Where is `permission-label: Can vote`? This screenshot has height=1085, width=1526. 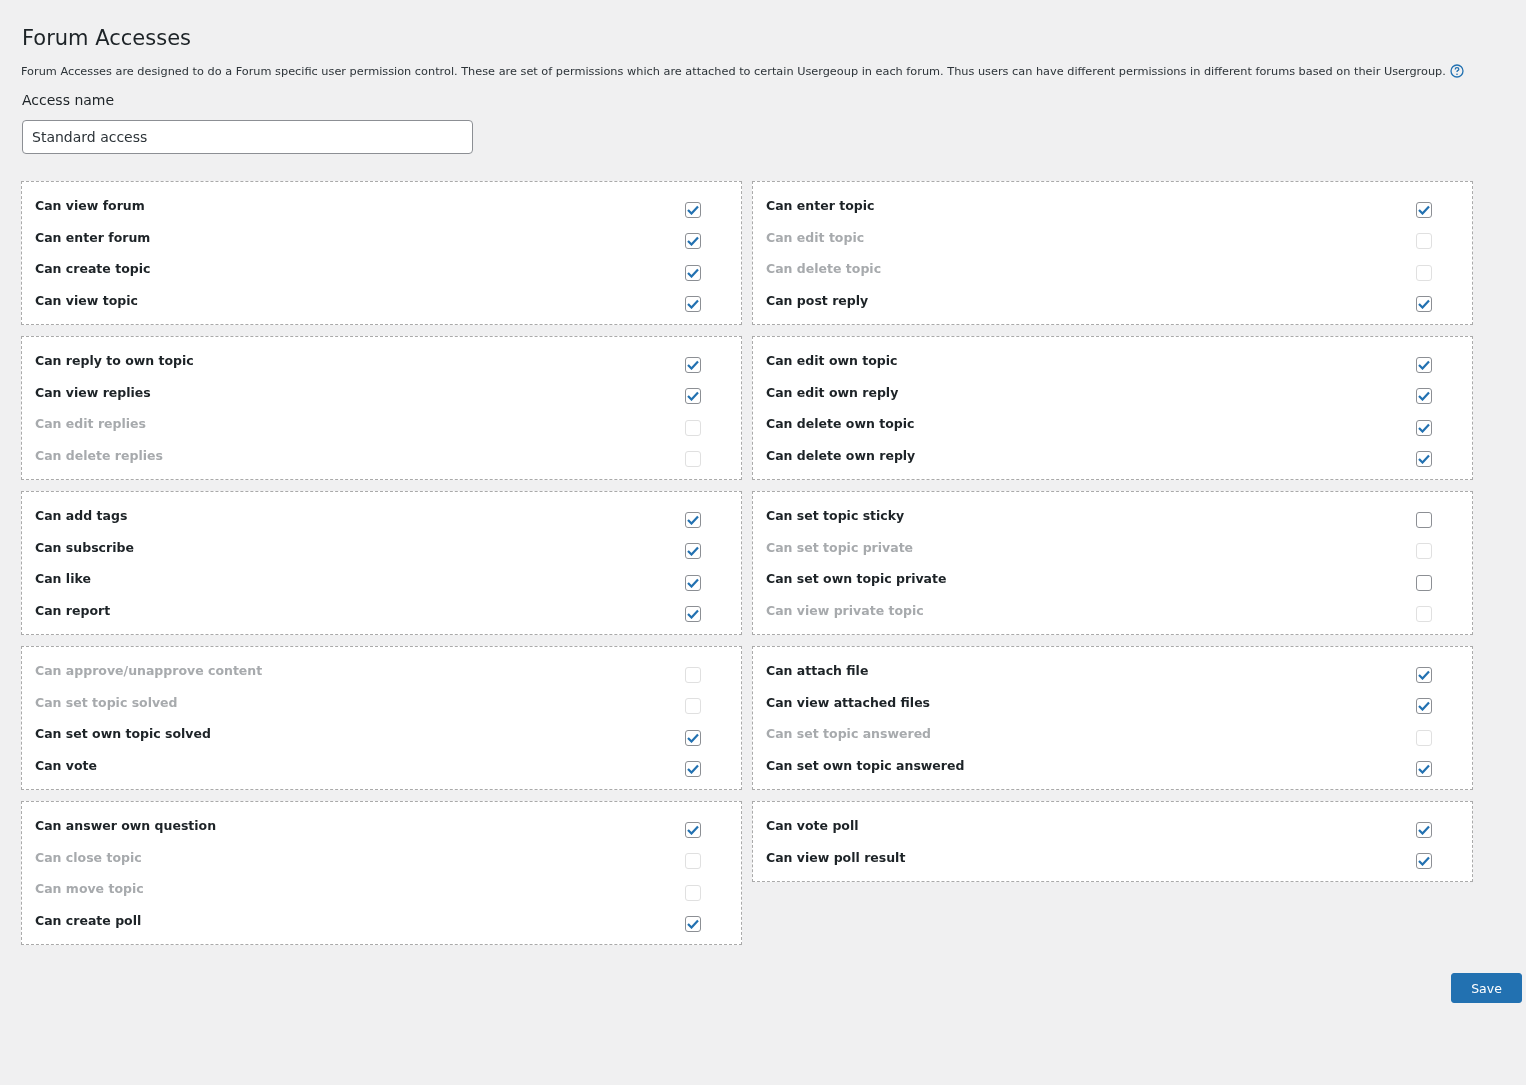
permission-label: Can vote is located at coordinates (66, 765).